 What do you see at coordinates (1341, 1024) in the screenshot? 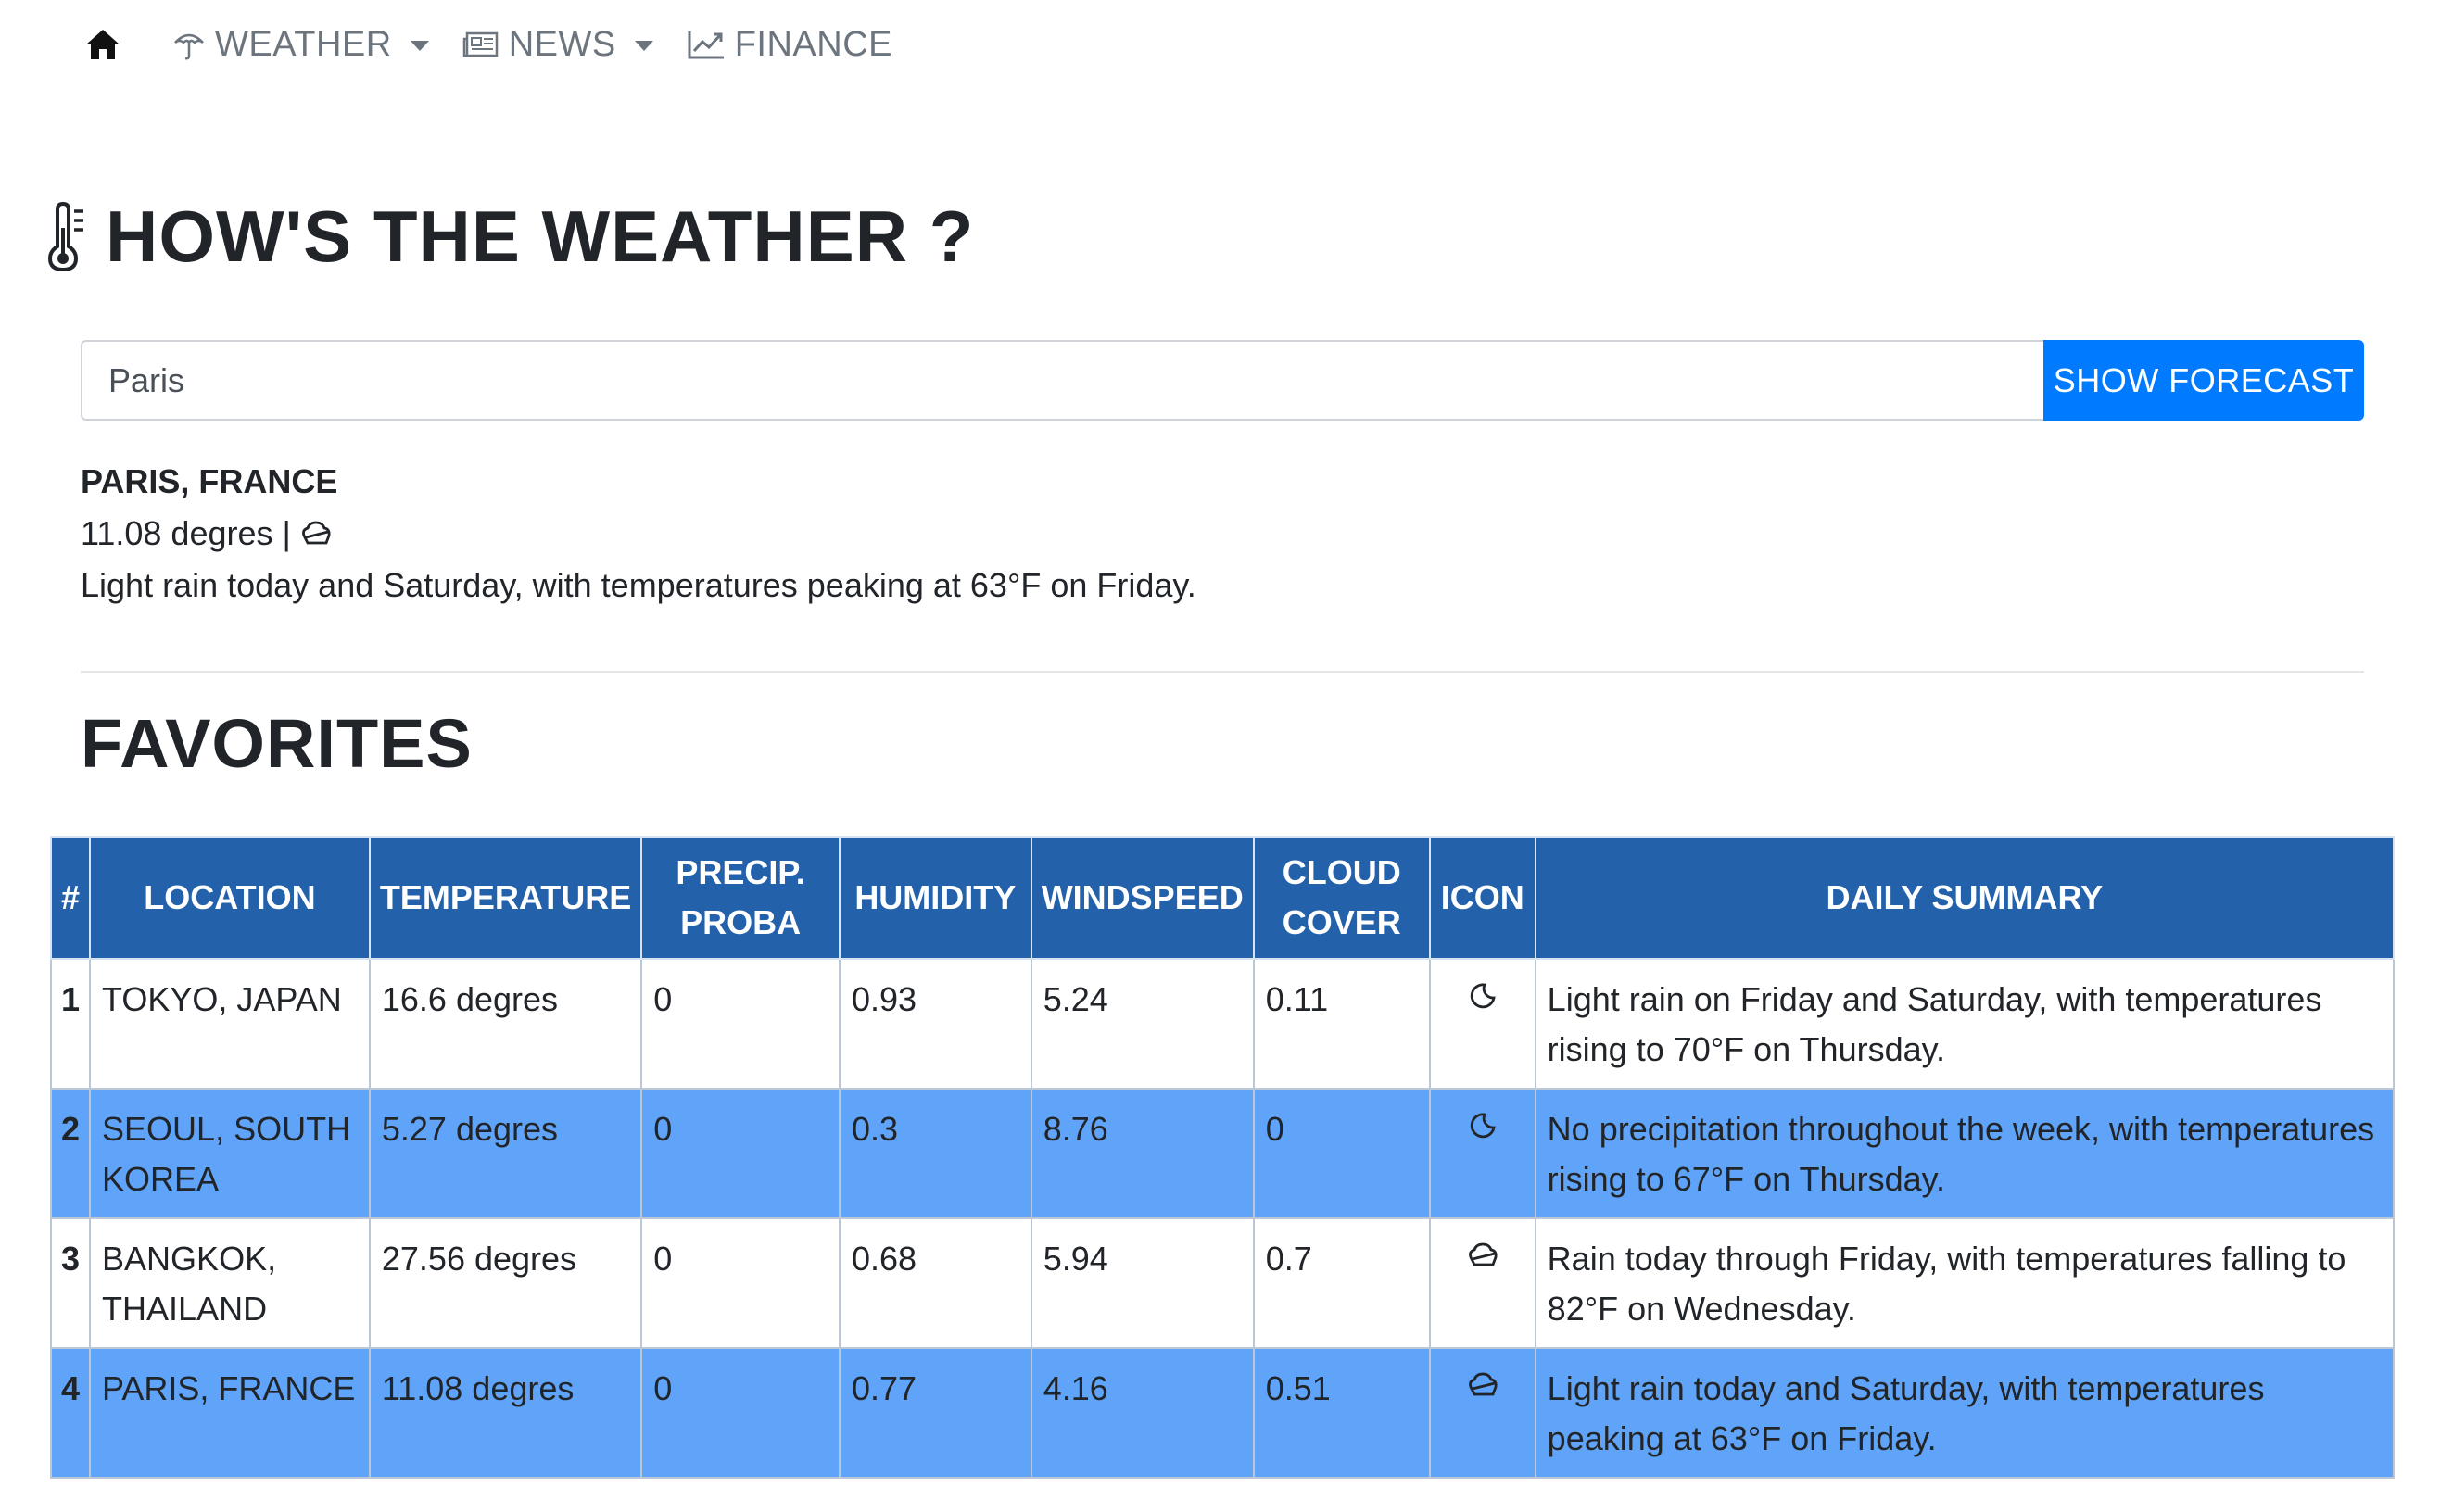
I see `cloud-cover-cell: 0.11` at bounding box center [1341, 1024].